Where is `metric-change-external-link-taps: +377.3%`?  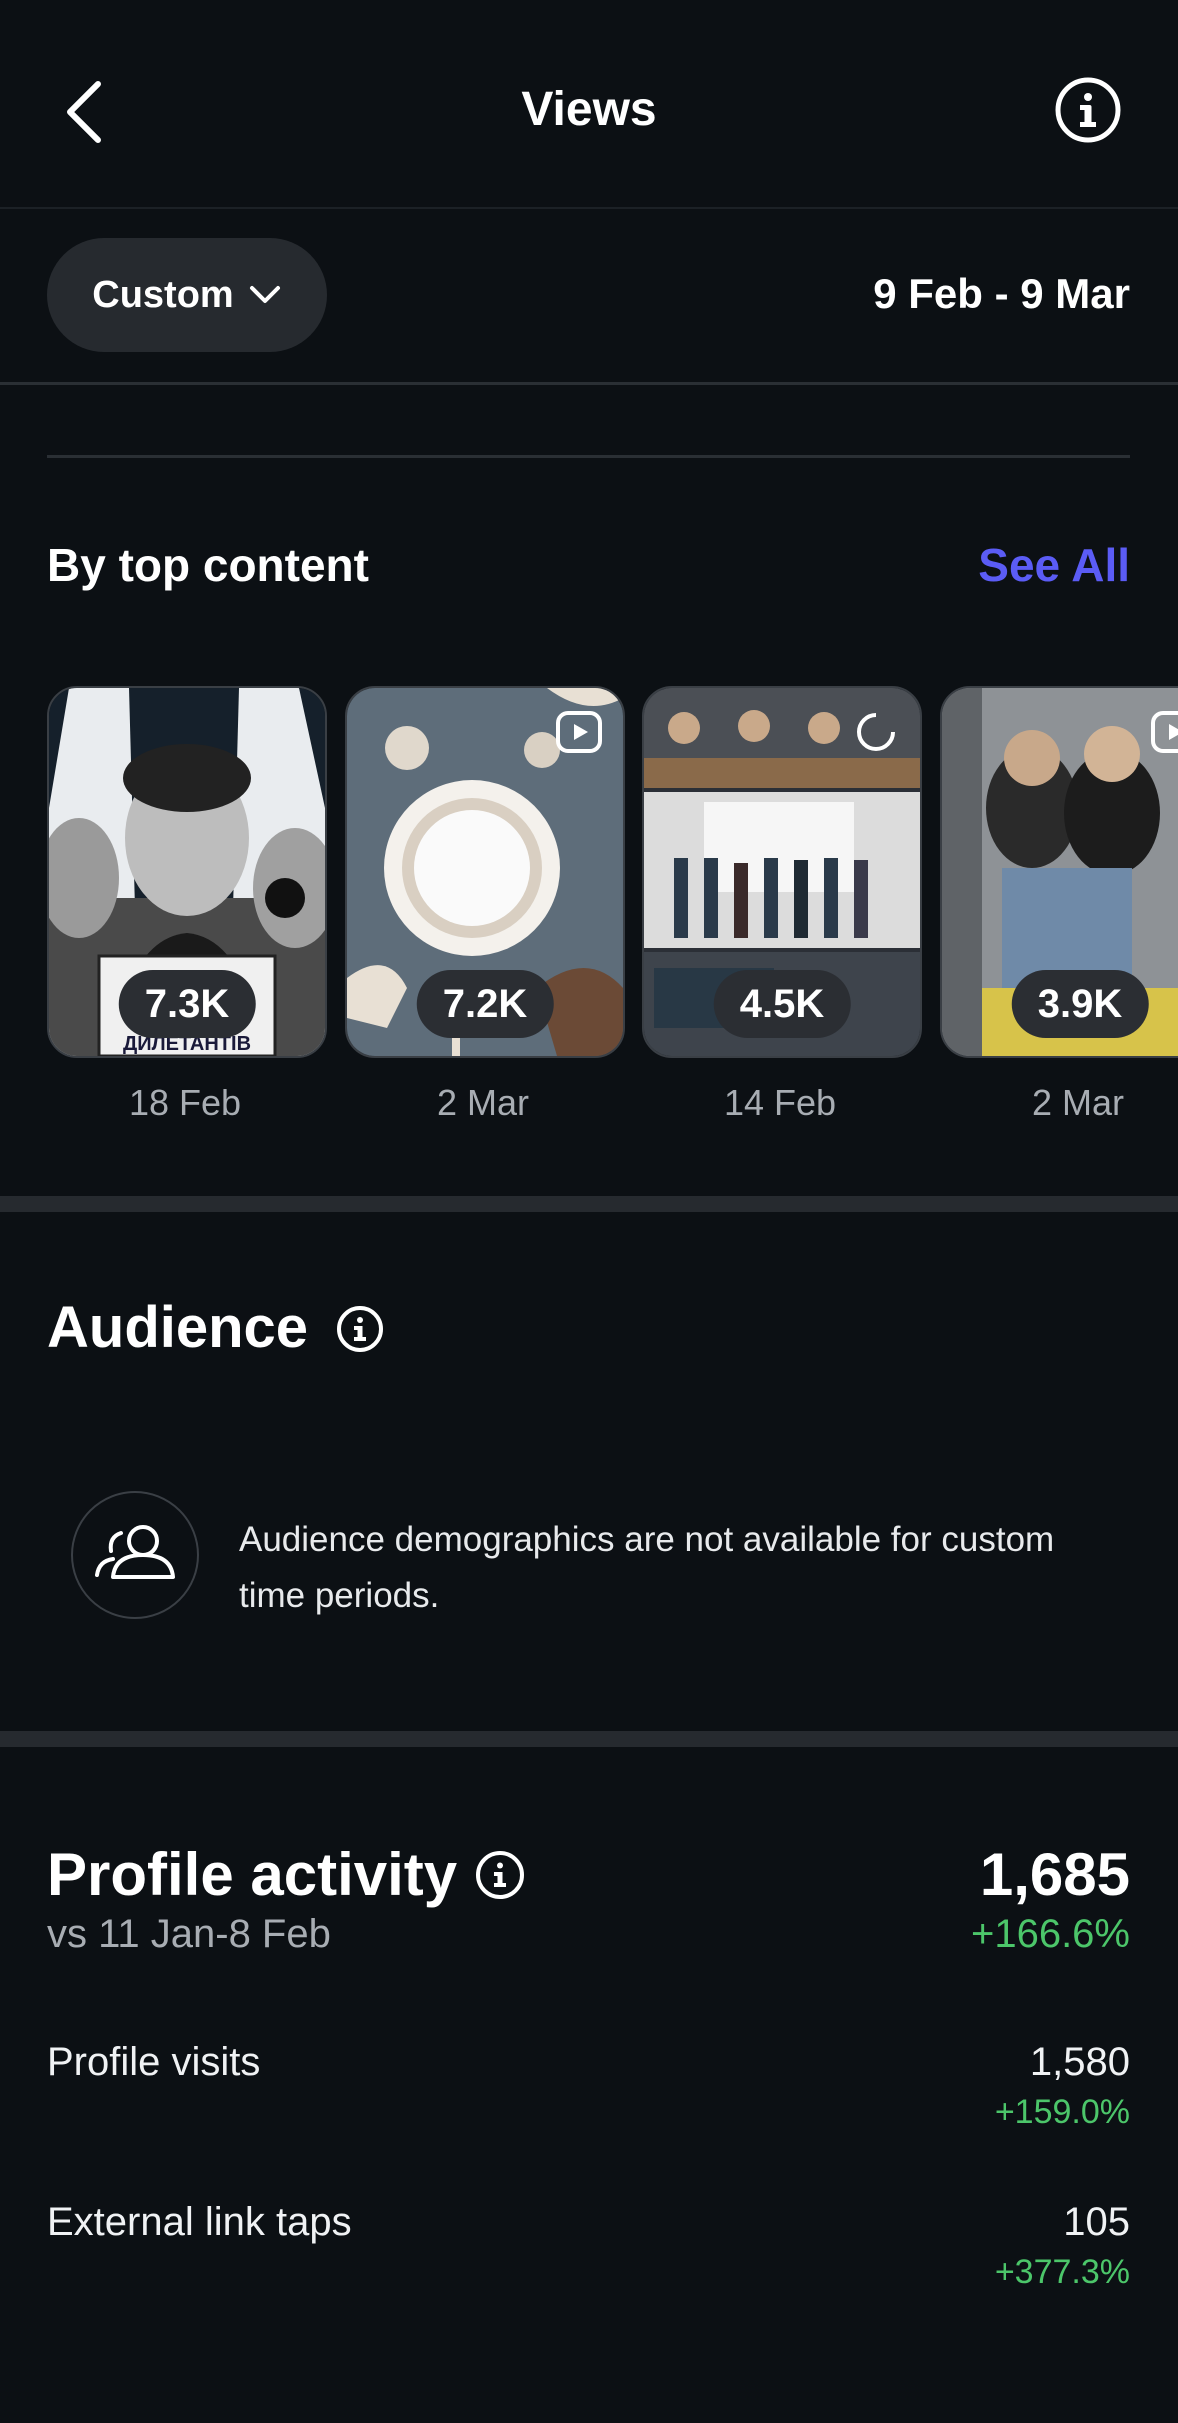 metric-change-external-link-taps: +377.3% is located at coordinates (1062, 2272).